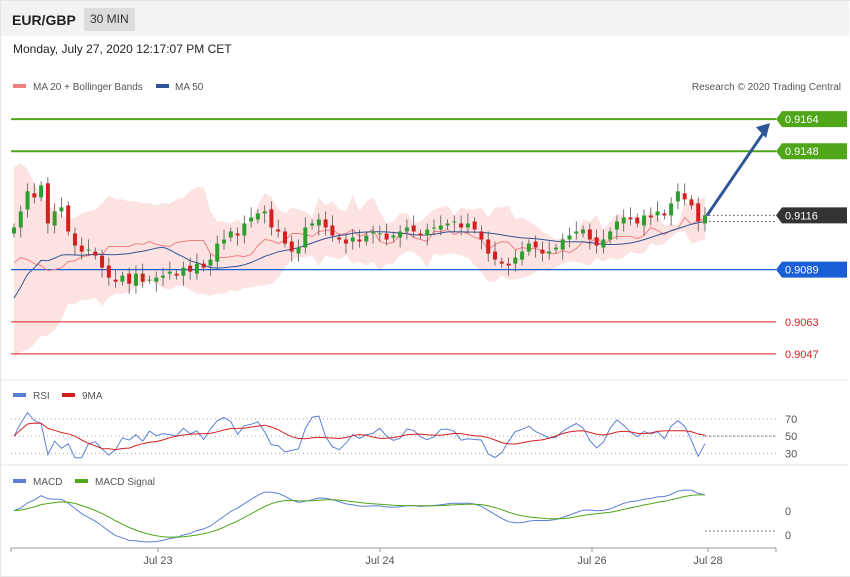 This screenshot has height=577, width=850. What do you see at coordinates (125, 482) in the screenshot?
I see `macd-signal-legend-label: MACD Signal` at bounding box center [125, 482].